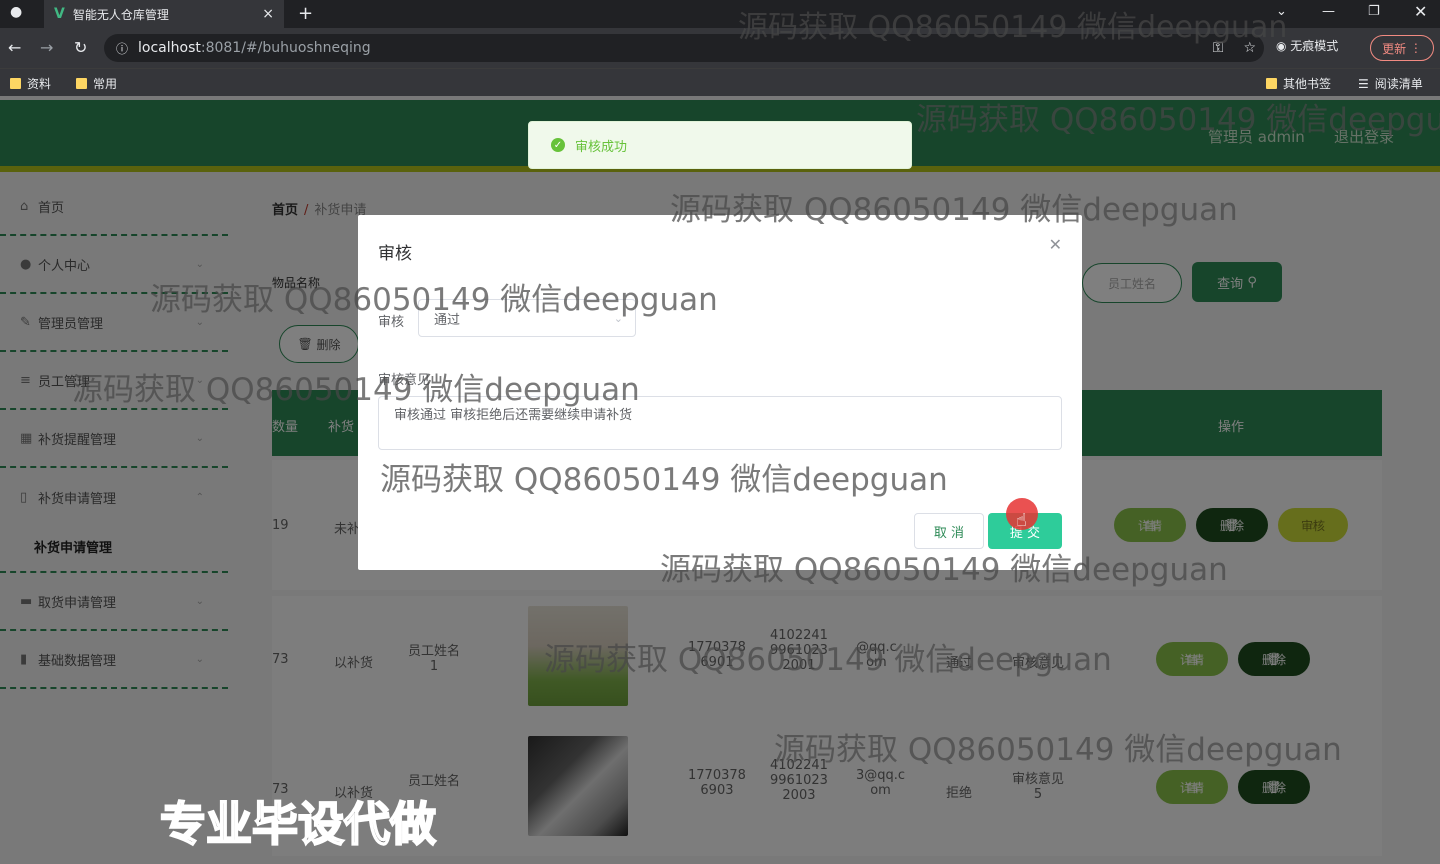  I want to click on bookmark-star-icon: ☆, so click(1249, 48).